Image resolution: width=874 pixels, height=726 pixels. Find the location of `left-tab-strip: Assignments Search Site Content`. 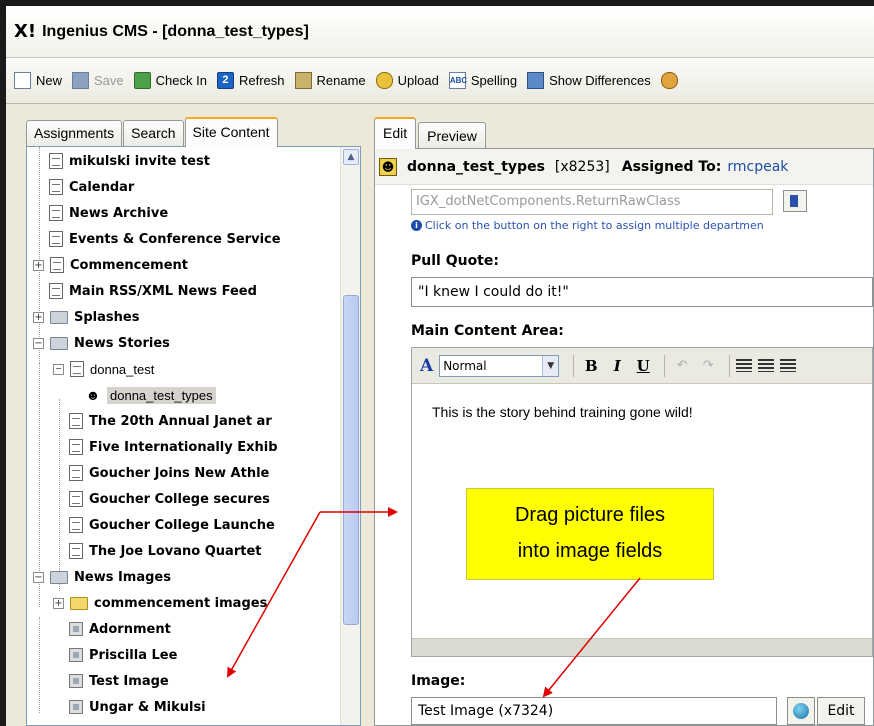

left-tab-strip: Assignments Search Site Content is located at coordinates (152, 132).